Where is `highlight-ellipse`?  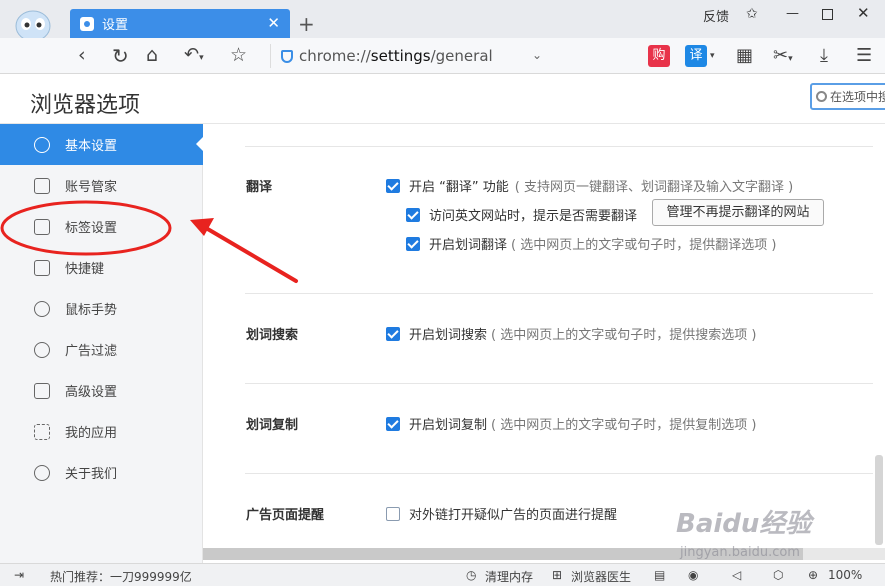 highlight-ellipse is located at coordinates (86, 228).